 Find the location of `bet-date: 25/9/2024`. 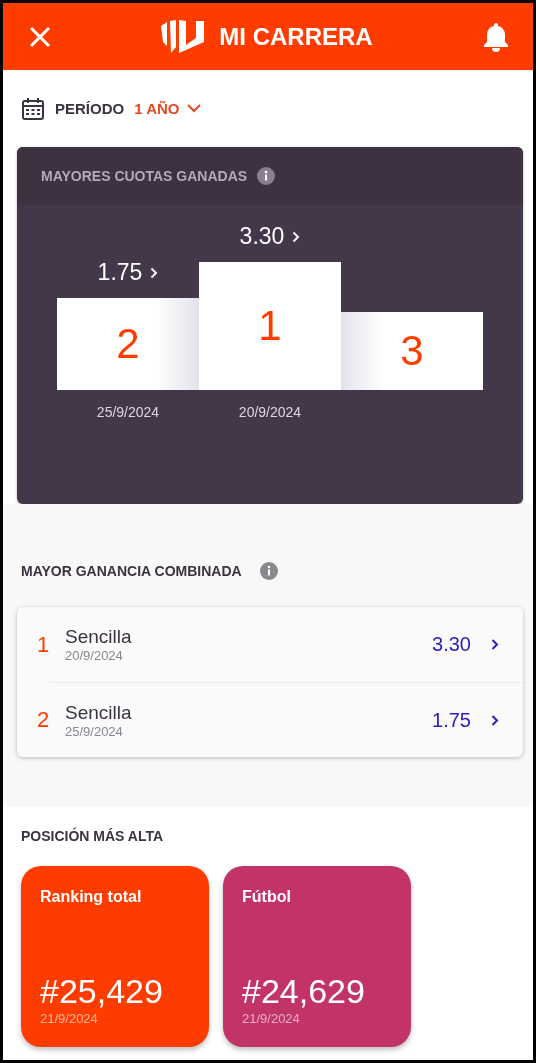

bet-date: 25/9/2024 is located at coordinates (94, 731).